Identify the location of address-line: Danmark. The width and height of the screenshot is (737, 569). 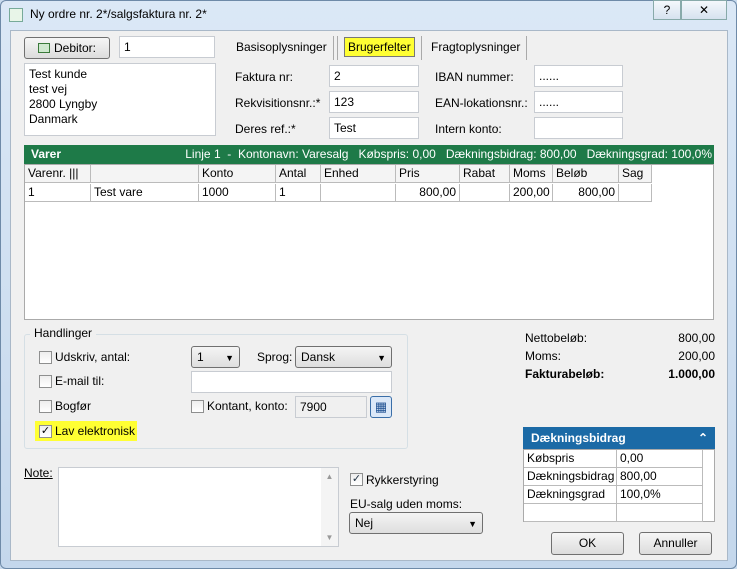
(53, 119).